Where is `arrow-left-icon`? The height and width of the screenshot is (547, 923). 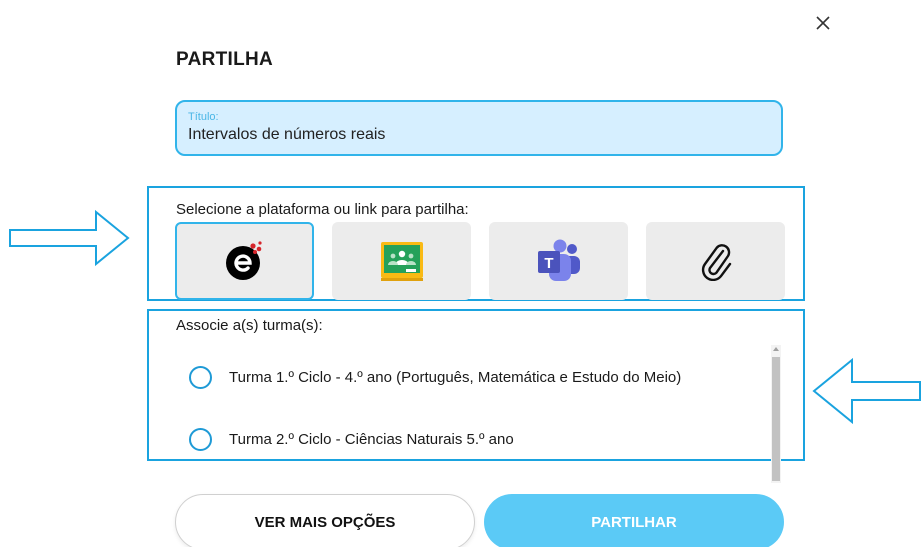
arrow-left-icon is located at coordinates (866, 391).